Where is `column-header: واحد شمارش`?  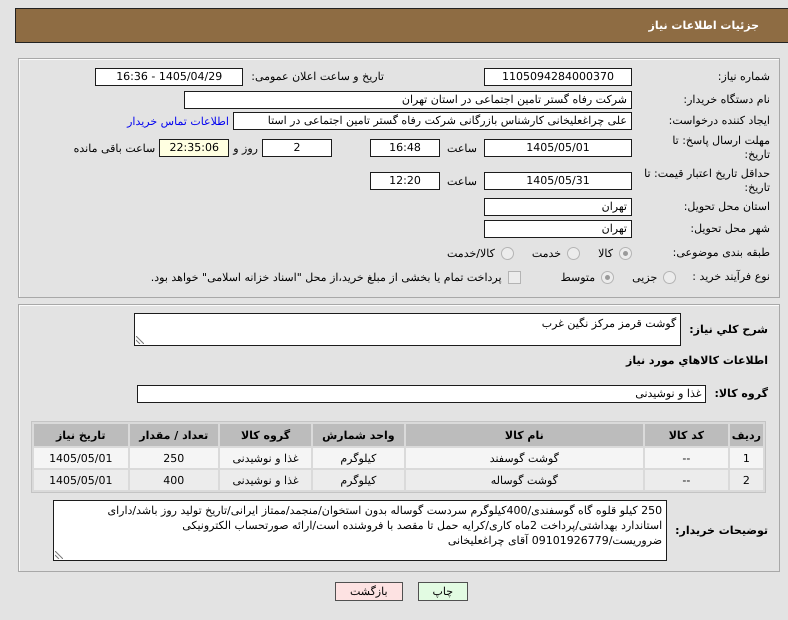 column-header: واحد شمارش is located at coordinates (358, 435).